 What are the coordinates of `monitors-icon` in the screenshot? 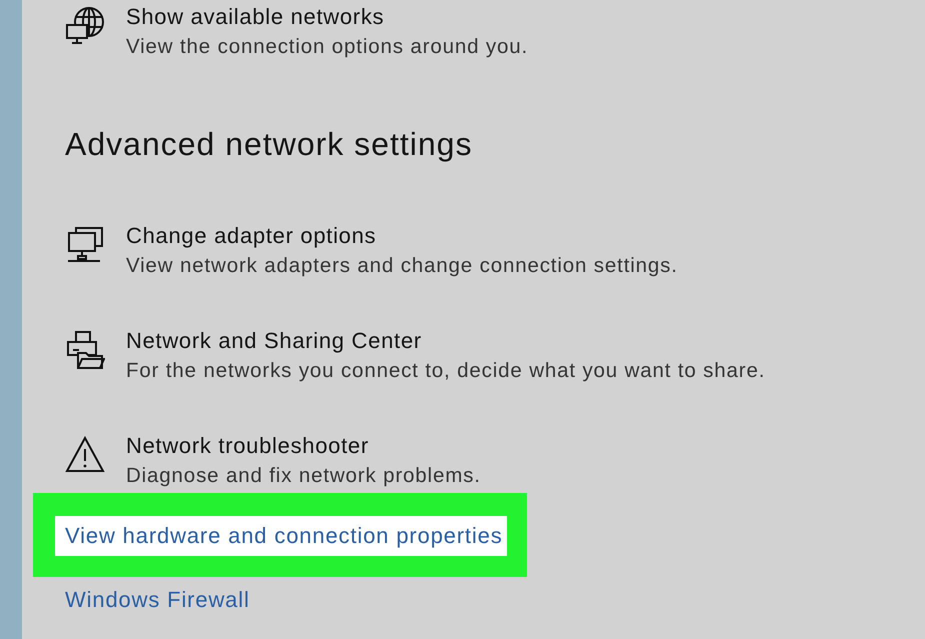 It's located at (85, 245).